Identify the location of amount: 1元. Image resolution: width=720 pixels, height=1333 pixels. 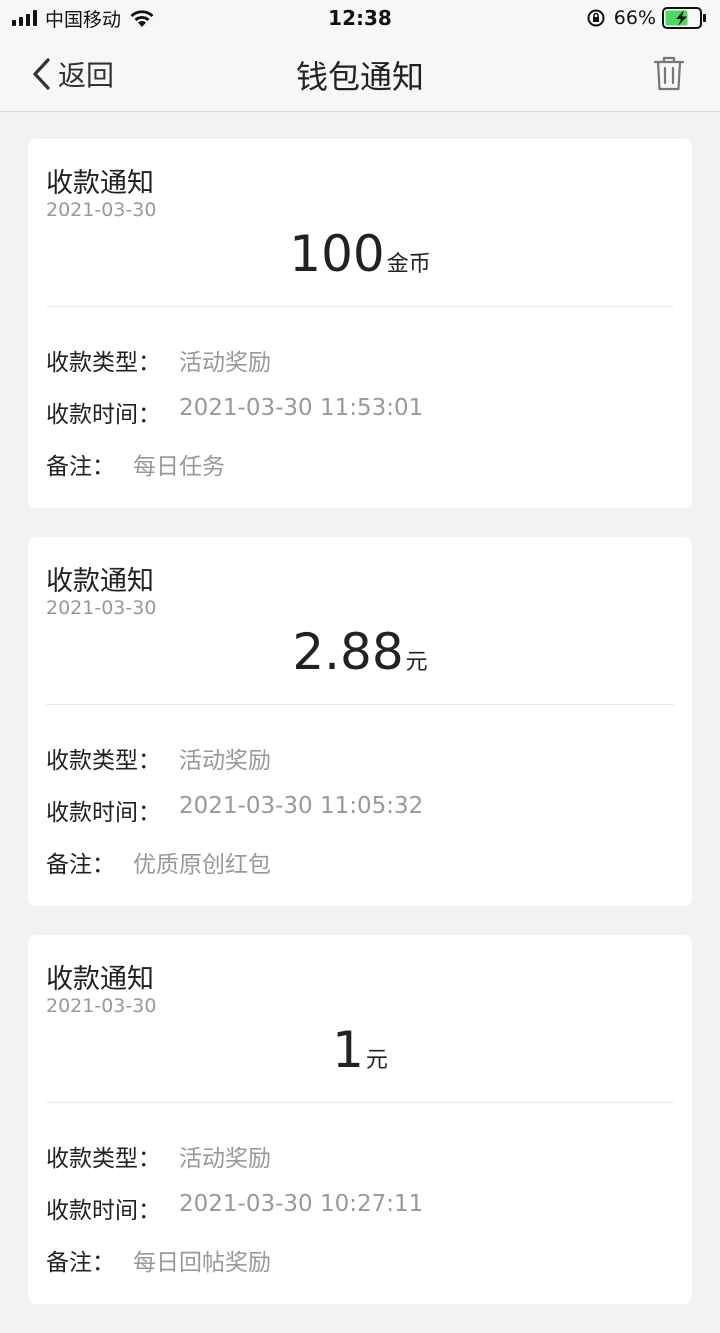
(360, 1052).